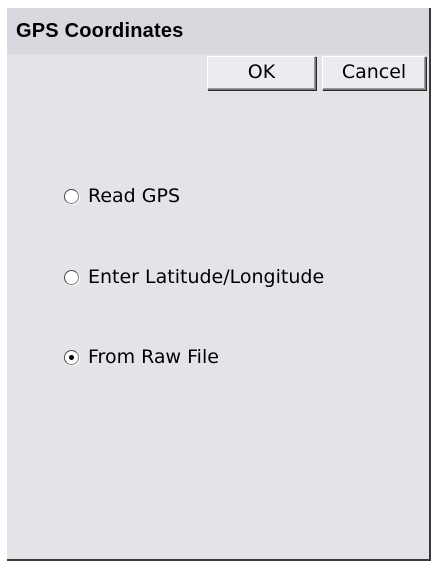 The height and width of the screenshot is (565, 439). Describe the element at coordinates (71, 196) in the screenshot. I see `radio-button-read-gps` at that location.